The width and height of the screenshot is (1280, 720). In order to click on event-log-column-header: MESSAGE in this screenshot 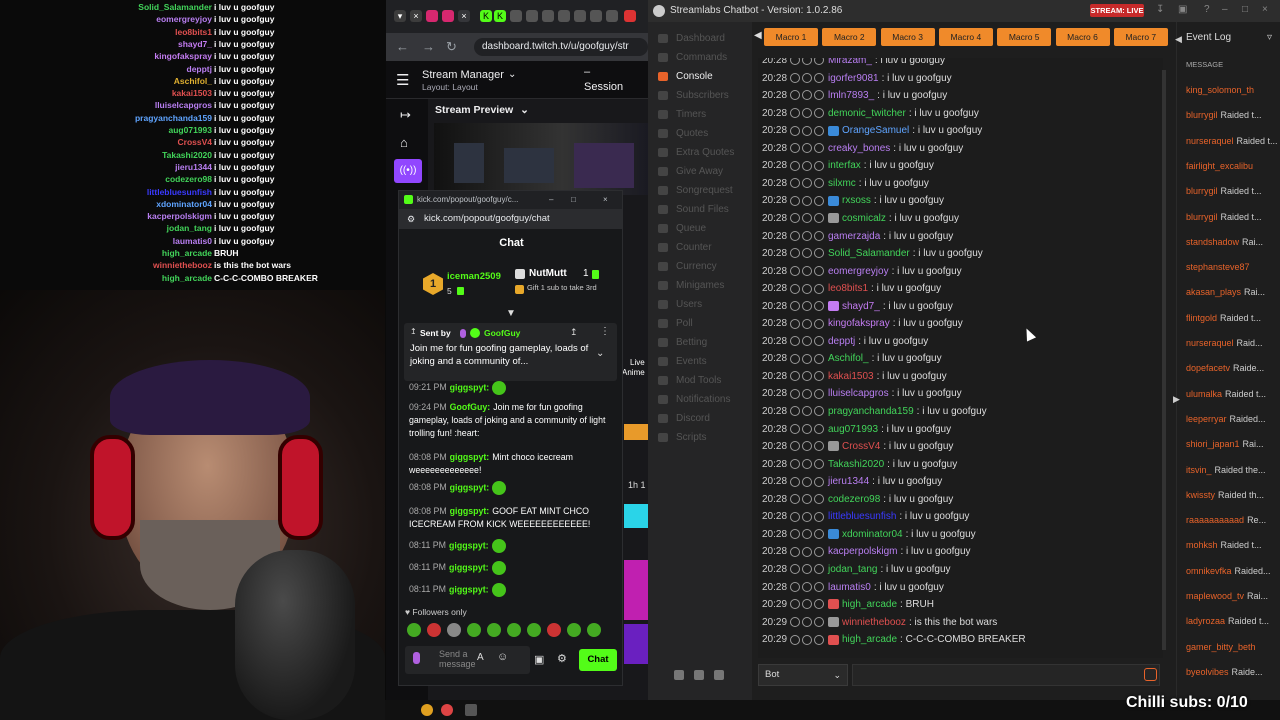, I will do `click(1204, 64)`.